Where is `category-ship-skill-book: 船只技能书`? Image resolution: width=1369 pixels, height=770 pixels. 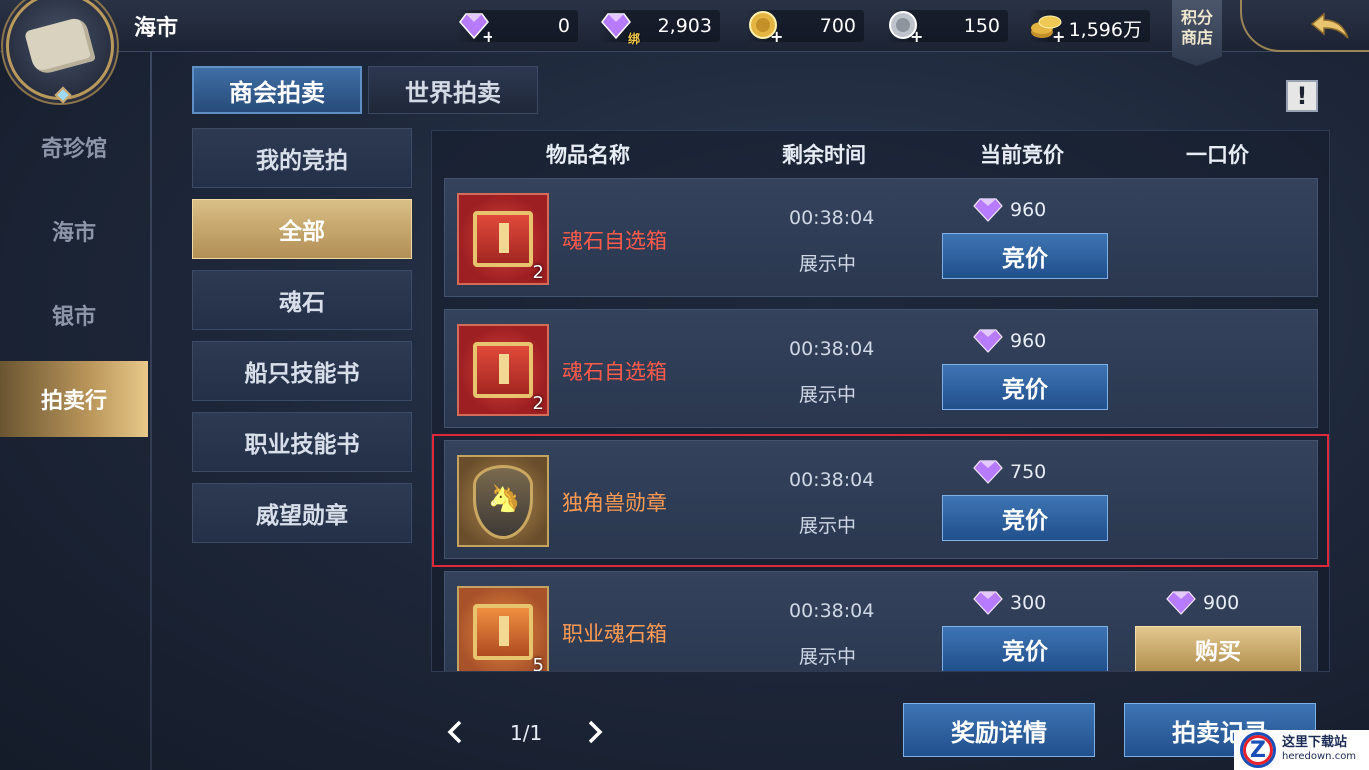
category-ship-skill-book: 船只技能书 is located at coordinates (302, 371).